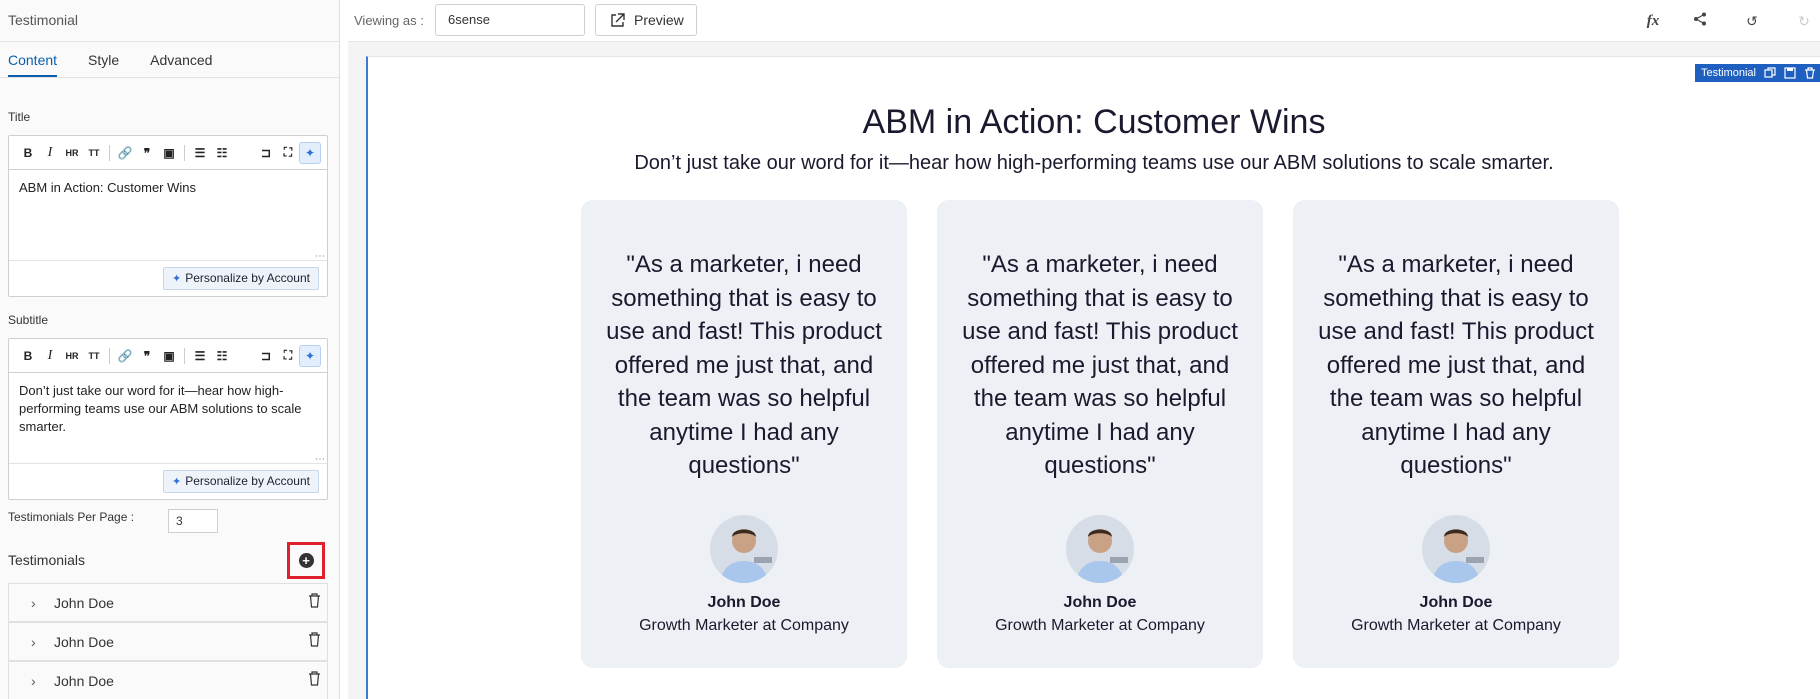 The height and width of the screenshot is (699, 1820). I want to click on add-testimonial-button: +, so click(306, 560).